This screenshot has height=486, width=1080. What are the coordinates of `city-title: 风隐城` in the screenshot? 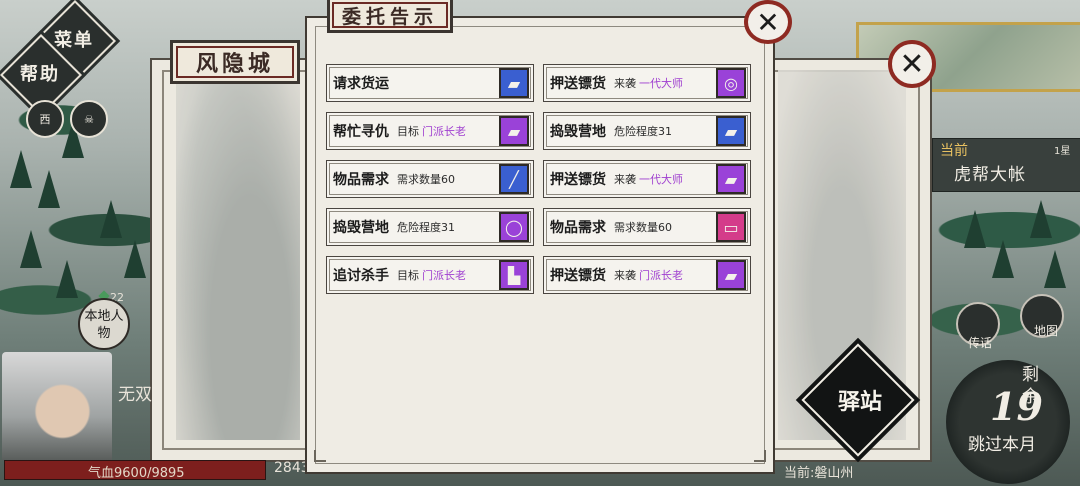 It's located at (235, 62).